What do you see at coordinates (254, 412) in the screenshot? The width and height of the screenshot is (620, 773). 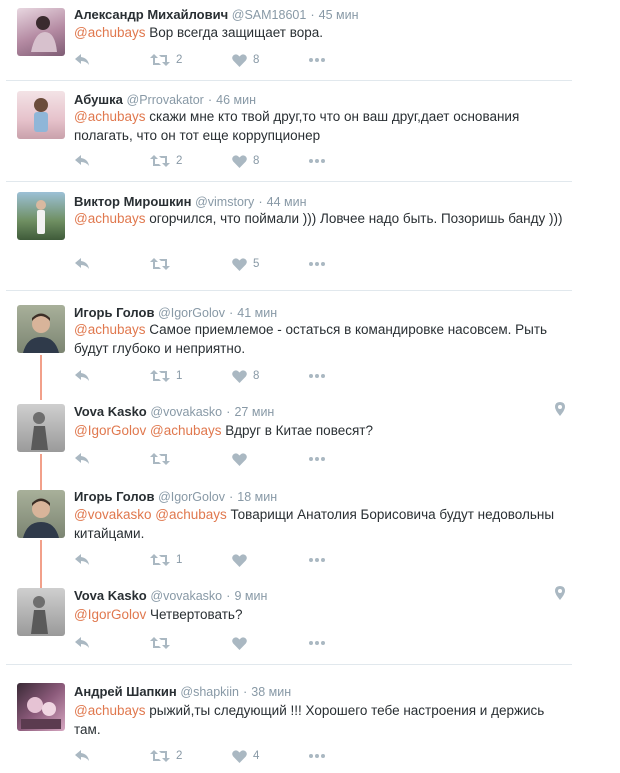 I see `tweet-time: 27 мин` at bounding box center [254, 412].